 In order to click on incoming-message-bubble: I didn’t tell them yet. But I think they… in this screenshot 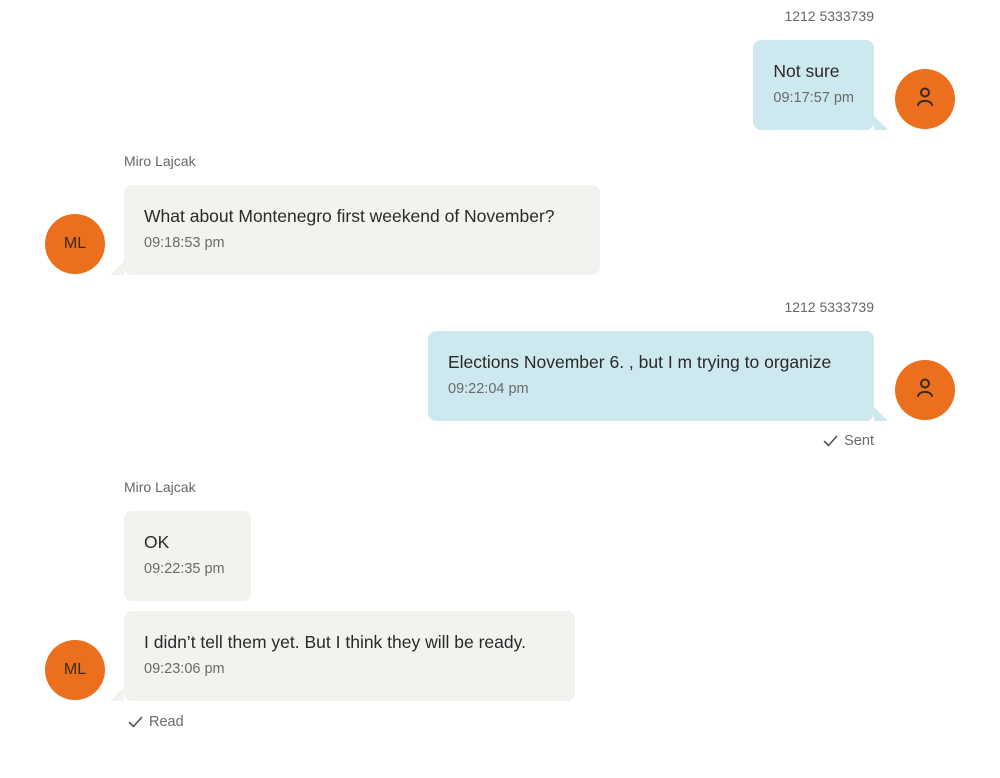, I will do `click(342, 656)`.